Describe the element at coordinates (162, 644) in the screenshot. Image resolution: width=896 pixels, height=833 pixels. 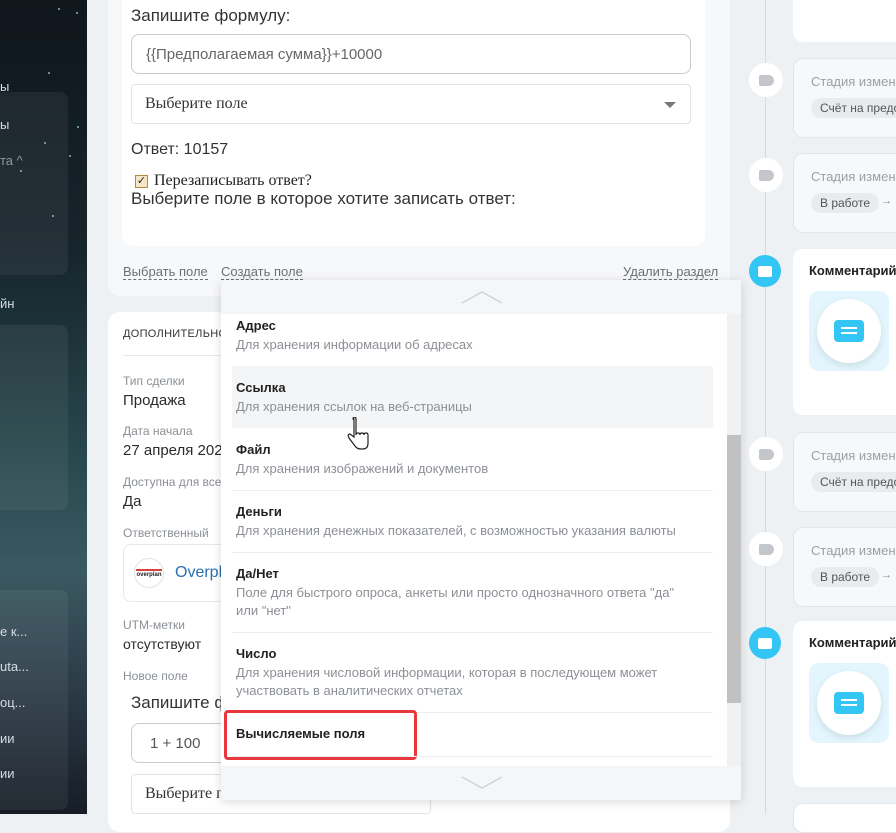
I see `utm-value: отсутствуют` at that location.